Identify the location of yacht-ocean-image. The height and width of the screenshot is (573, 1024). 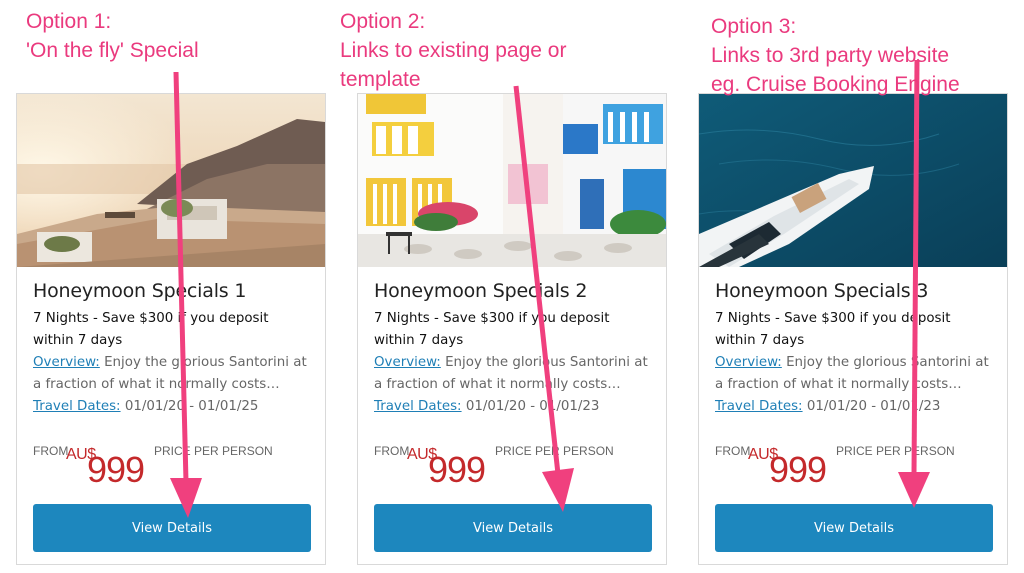
(853, 180).